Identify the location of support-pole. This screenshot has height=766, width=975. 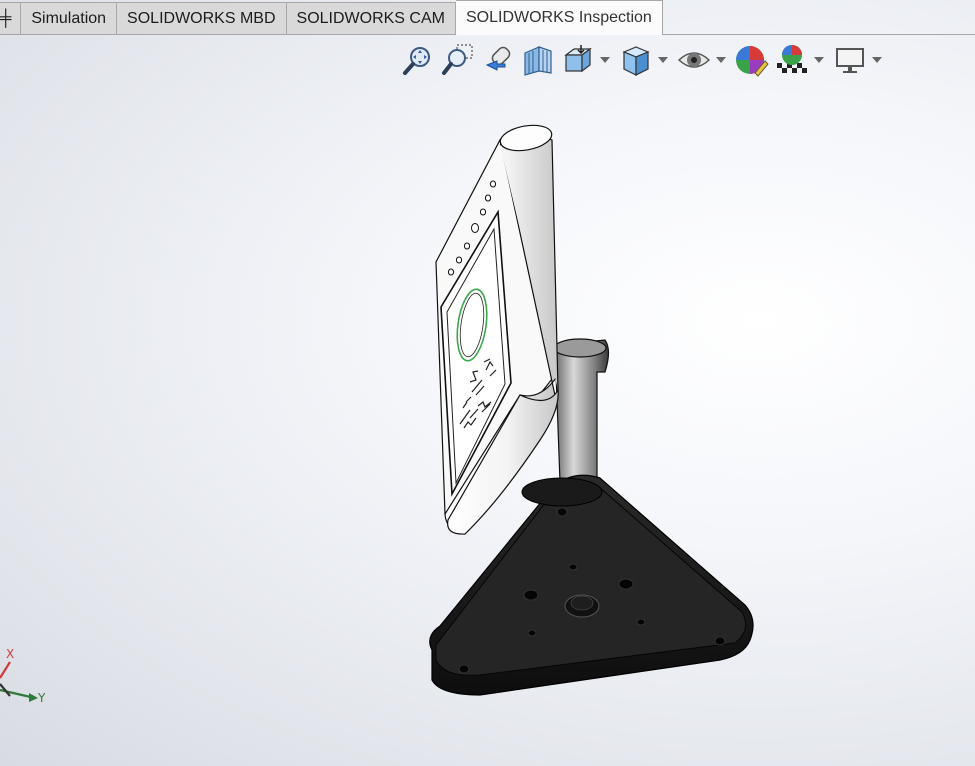
(581, 410).